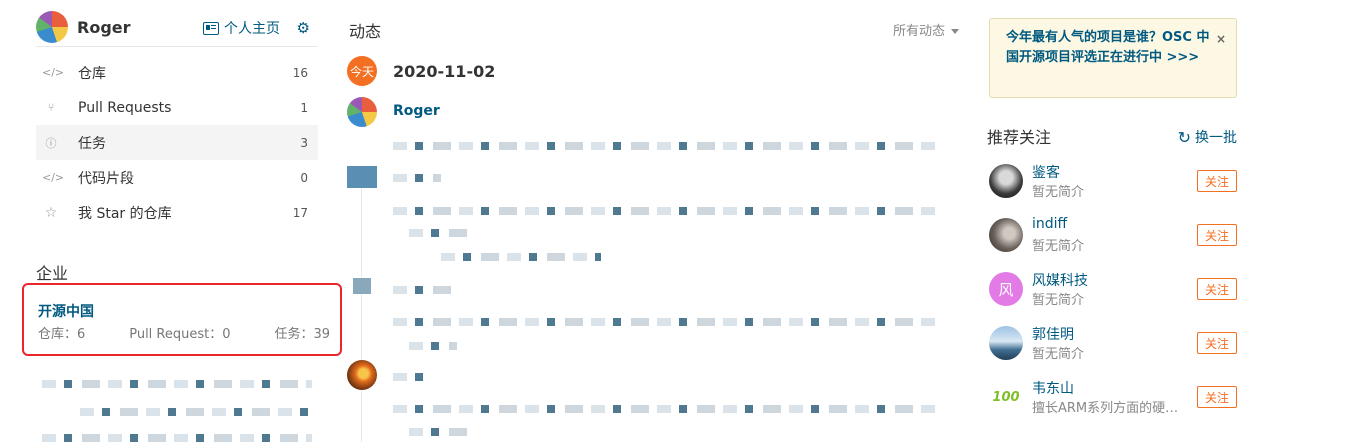  Describe the element at coordinates (53, 72) in the screenshot. I see `repo-icon: </>` at that location.